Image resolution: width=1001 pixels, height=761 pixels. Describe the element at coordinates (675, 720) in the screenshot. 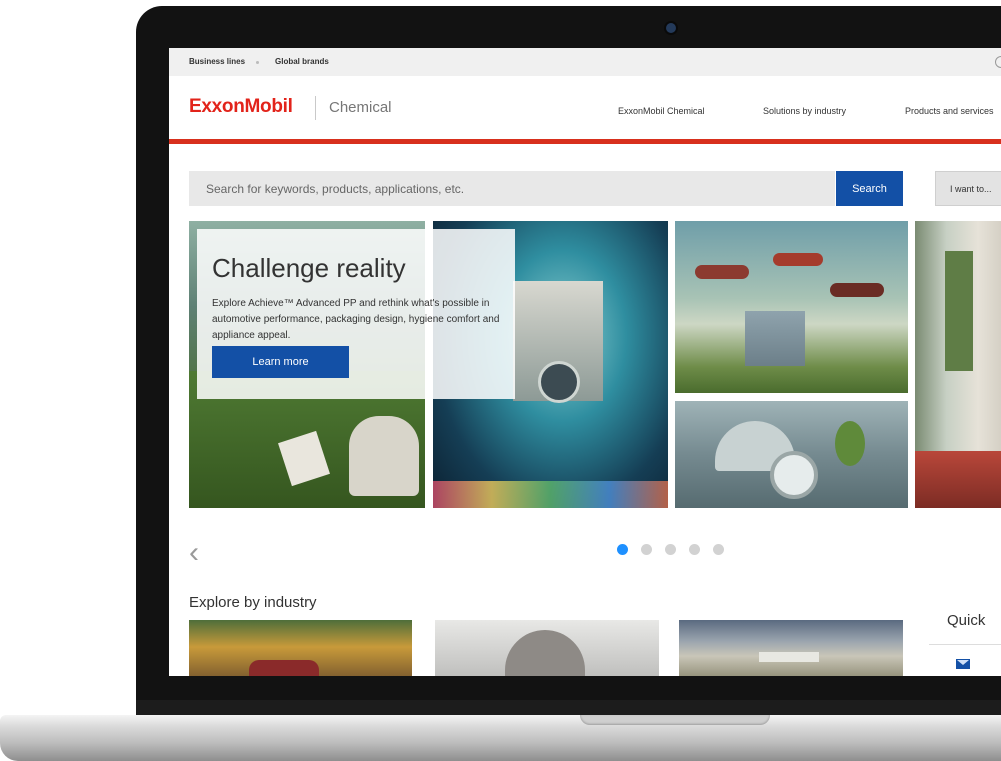

I see `laptop-notch` at that location.